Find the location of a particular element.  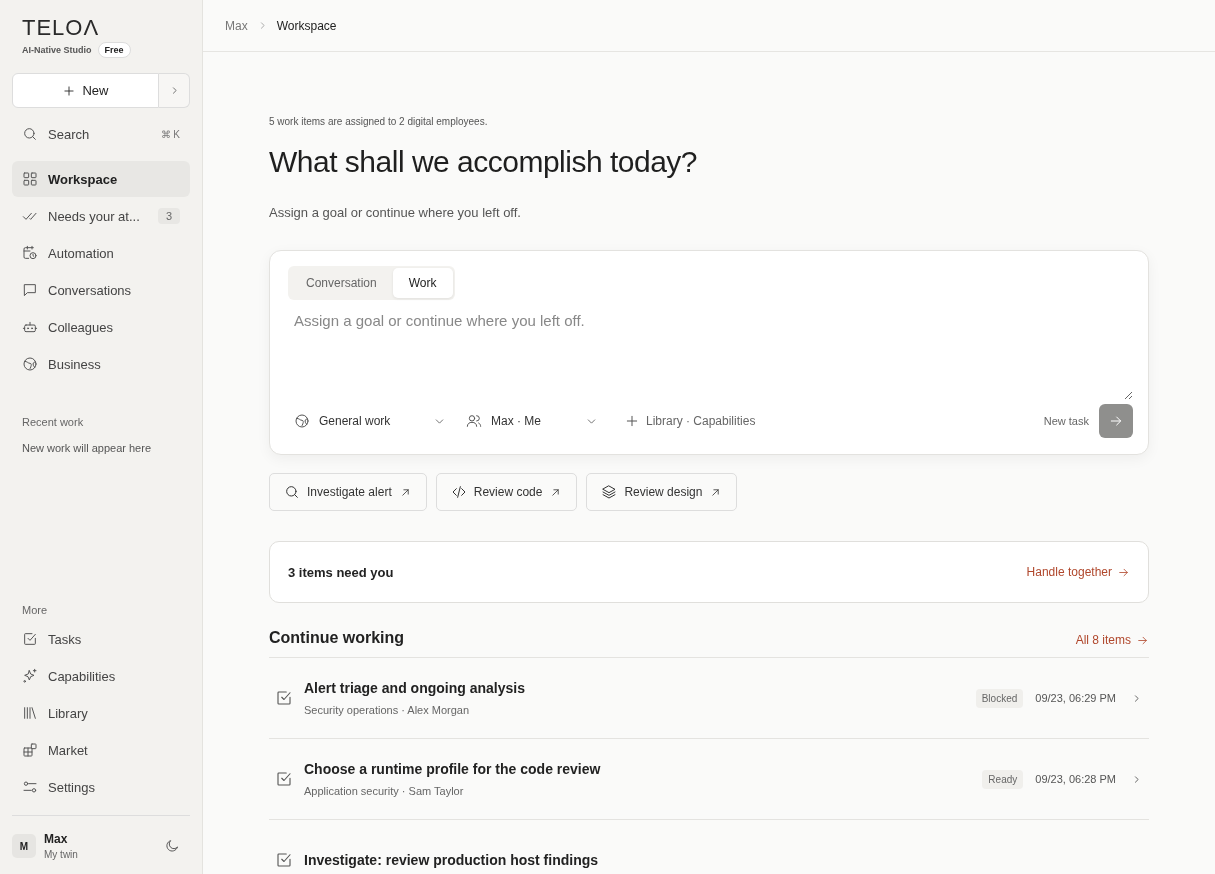

nav-item: Tasks is located at coordinates (101, 639).